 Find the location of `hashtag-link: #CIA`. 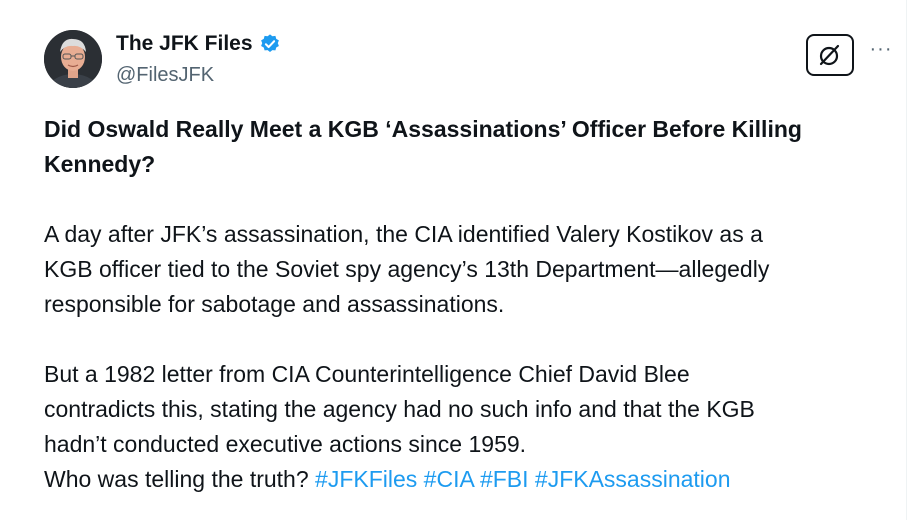

hashtag-link: #CIA is located at coordinates (449, 479).